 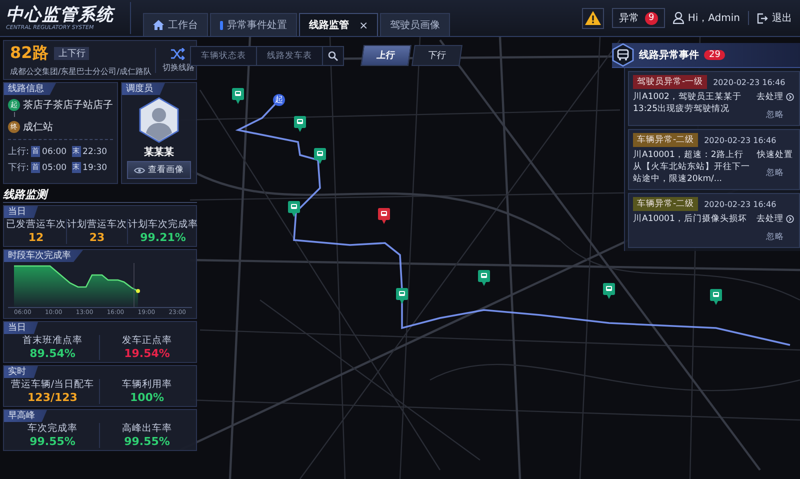 What do you see at coordinates (147, 385) in the screenshot?
I see `stat-label: 车辆利用率` at bounding box center [147, 385].